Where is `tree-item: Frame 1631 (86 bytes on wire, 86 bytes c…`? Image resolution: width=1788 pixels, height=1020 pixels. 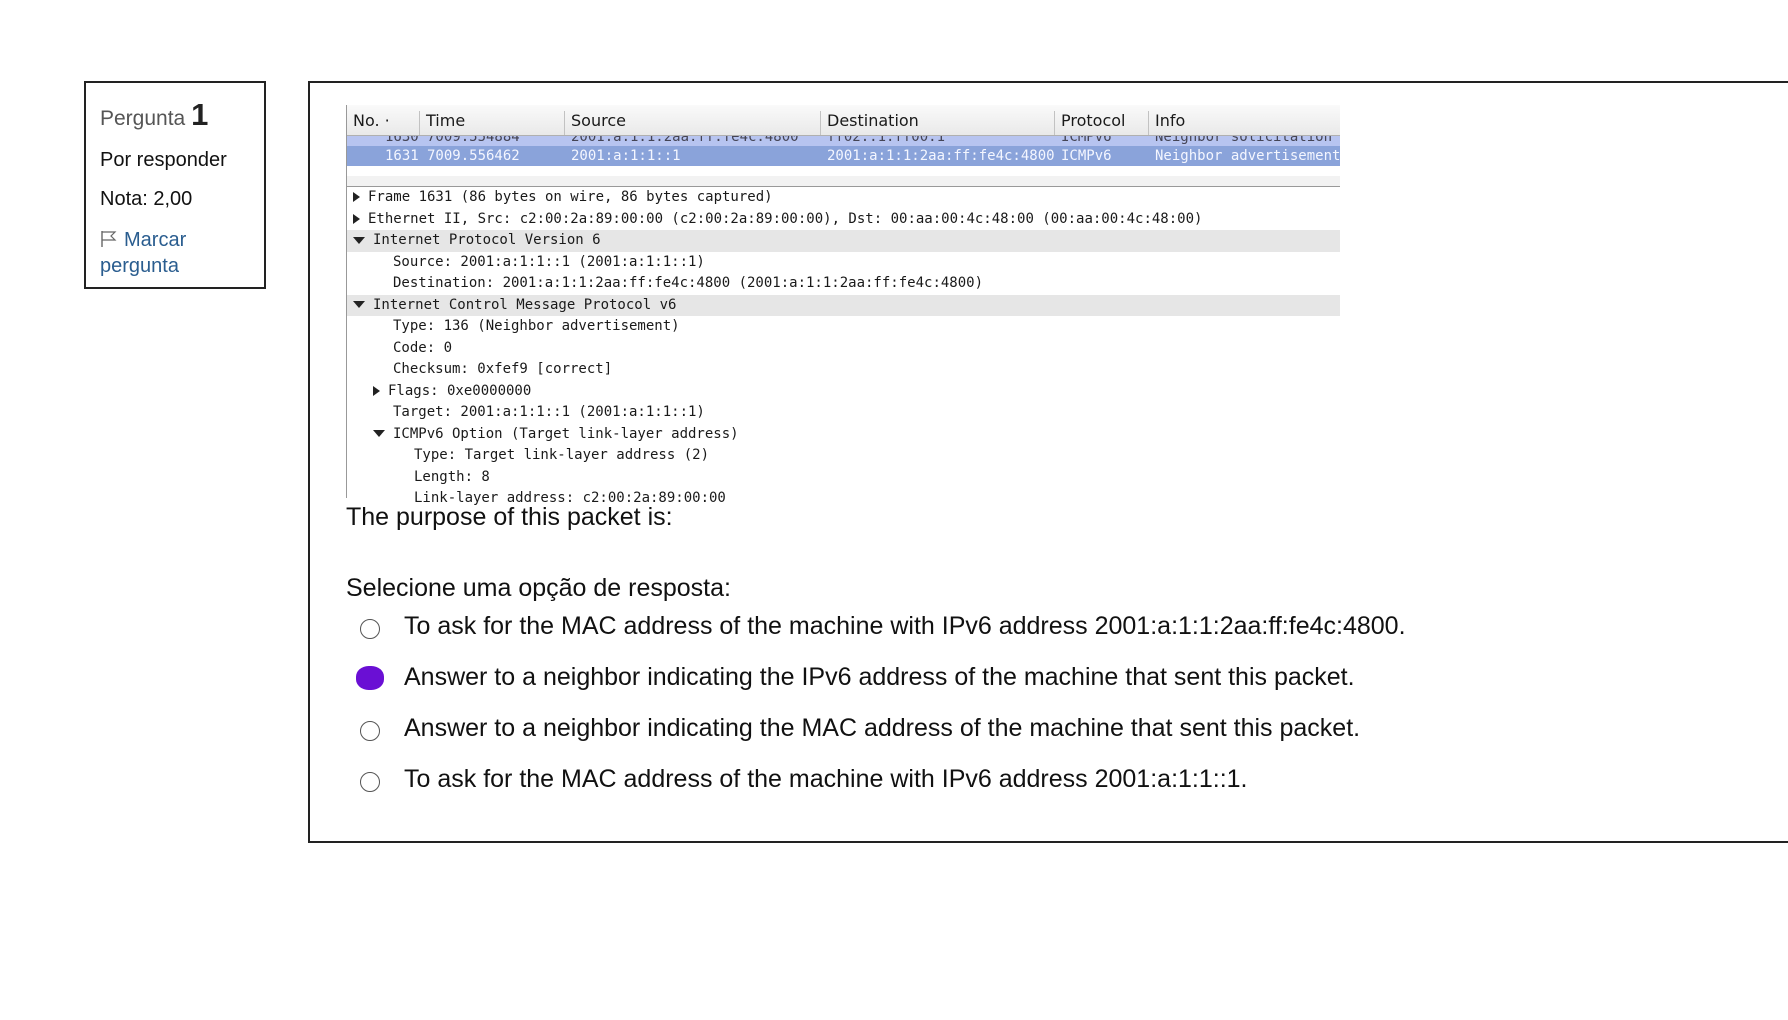
tree-item: Frame 1631 (86 bytes on wire, 86 bytes c… is located at coordinates (843, 198).